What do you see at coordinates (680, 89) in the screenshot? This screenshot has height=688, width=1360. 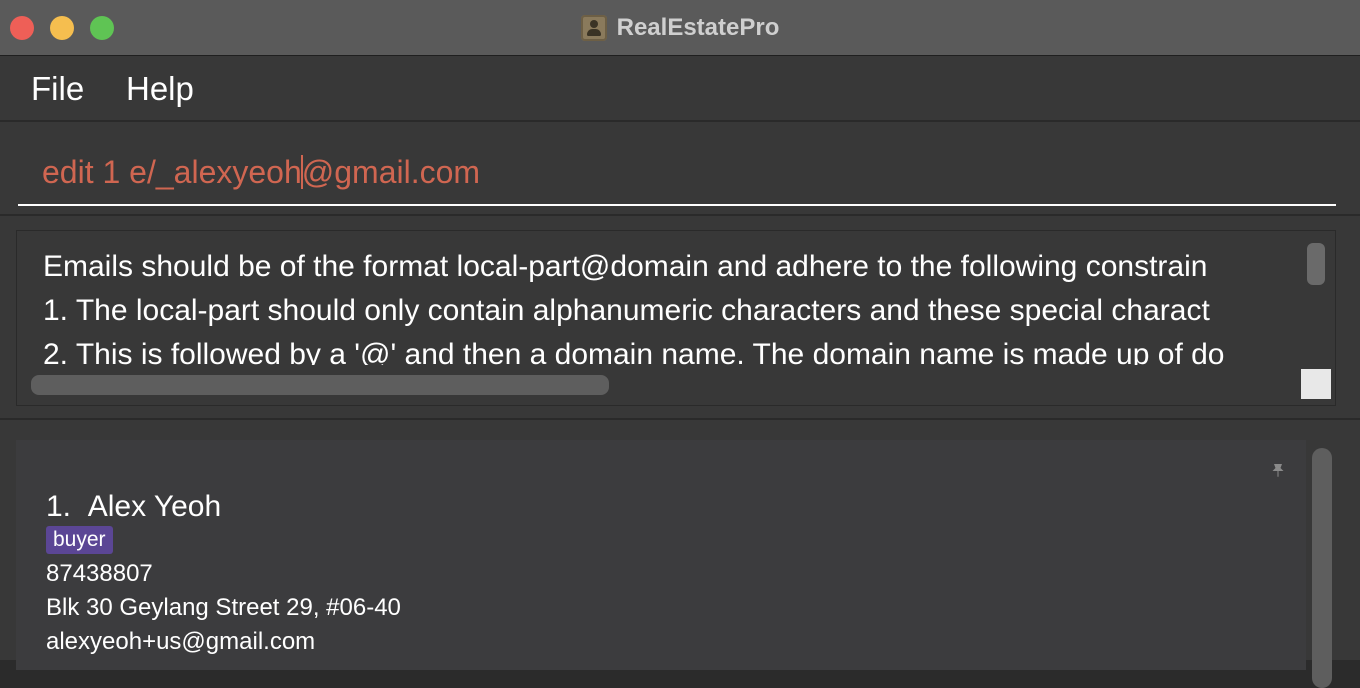 I see `menu-bar: File Help` at bounding box center [680, 89].